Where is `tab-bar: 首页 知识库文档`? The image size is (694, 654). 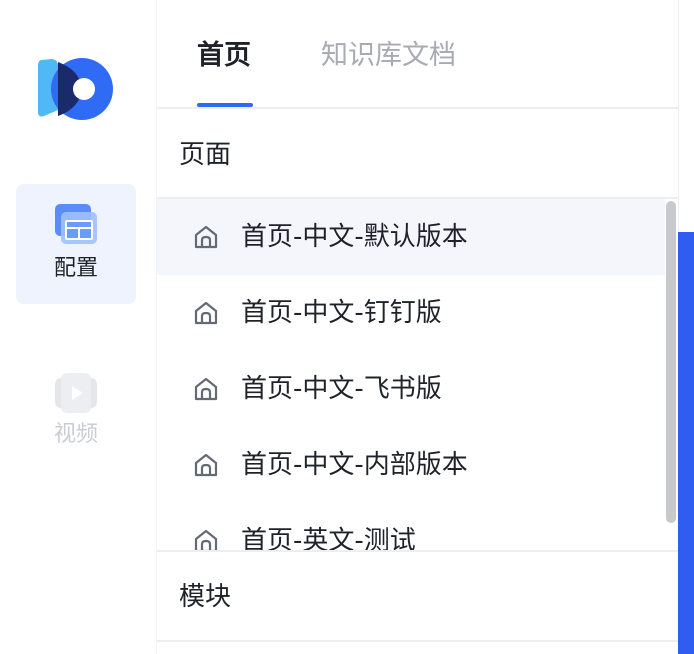
tab-bar: 首页 知识库文档 is located at coordinates (418, 54).